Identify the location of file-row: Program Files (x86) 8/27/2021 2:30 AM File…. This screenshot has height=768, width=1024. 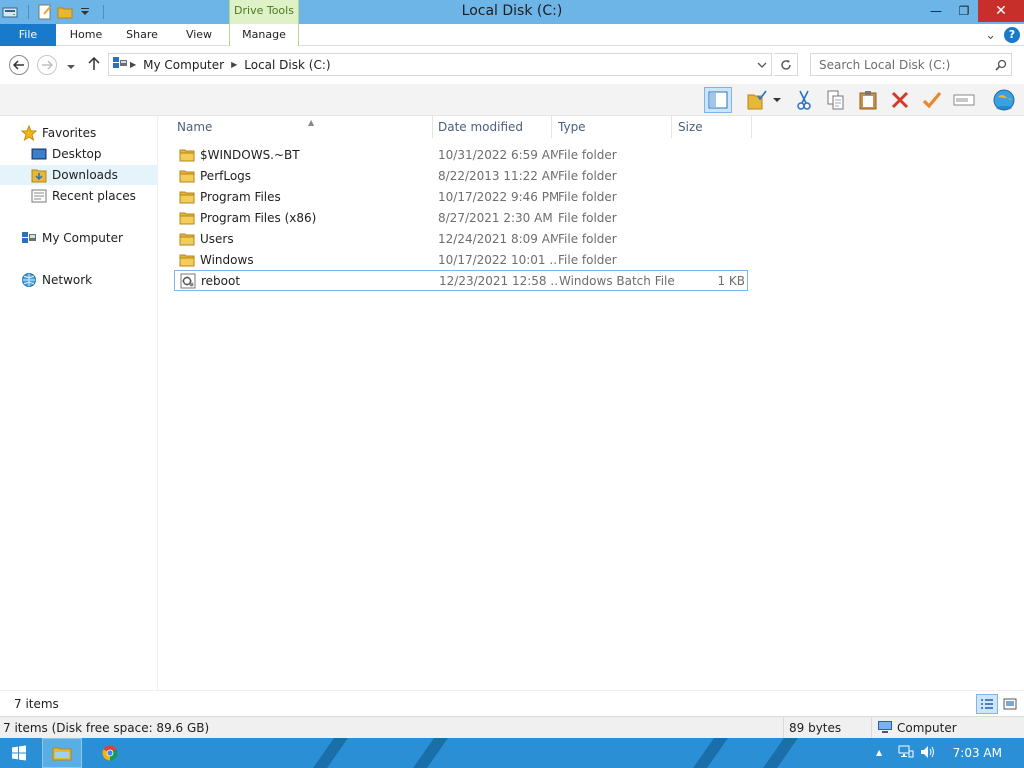
(461, 217).